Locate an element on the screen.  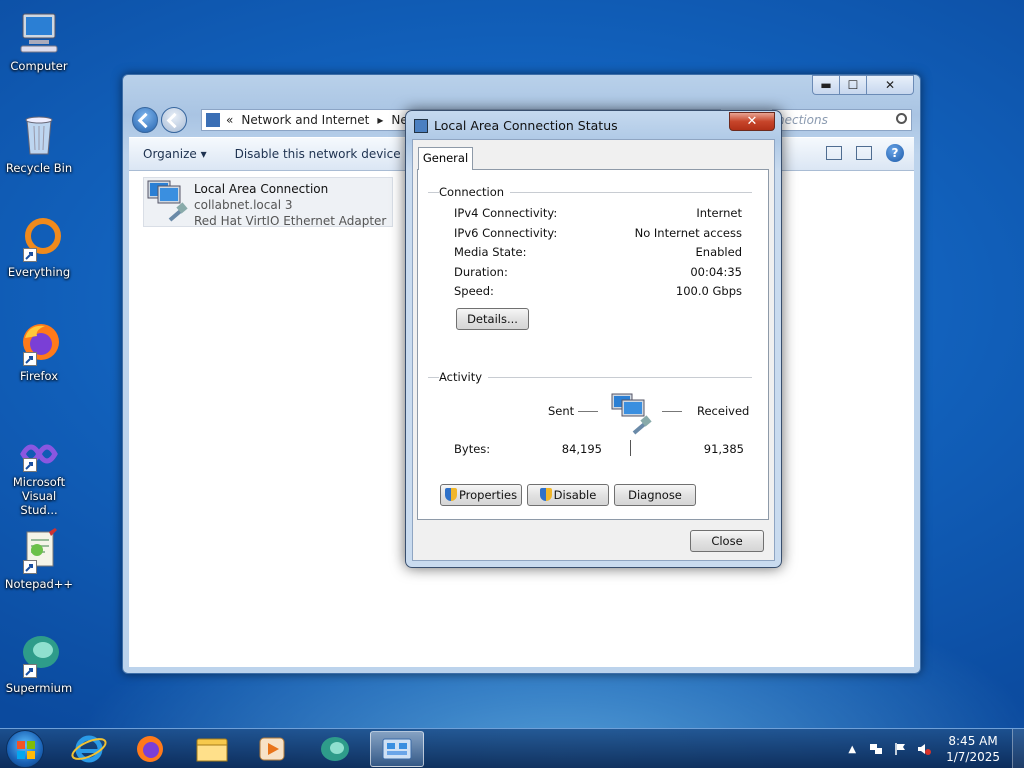
desktop-icon-firefox: Firefox is located at coordinates (39, 350).